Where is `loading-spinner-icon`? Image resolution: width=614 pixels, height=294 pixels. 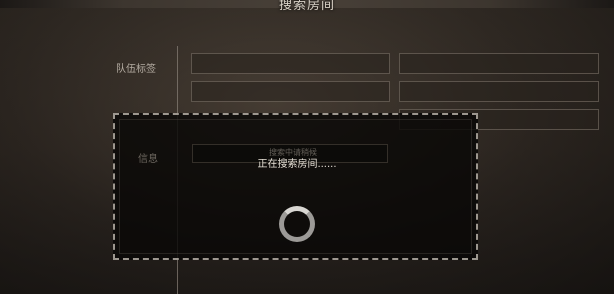 loading-spinner-icon is located at coordinates (297, 224).